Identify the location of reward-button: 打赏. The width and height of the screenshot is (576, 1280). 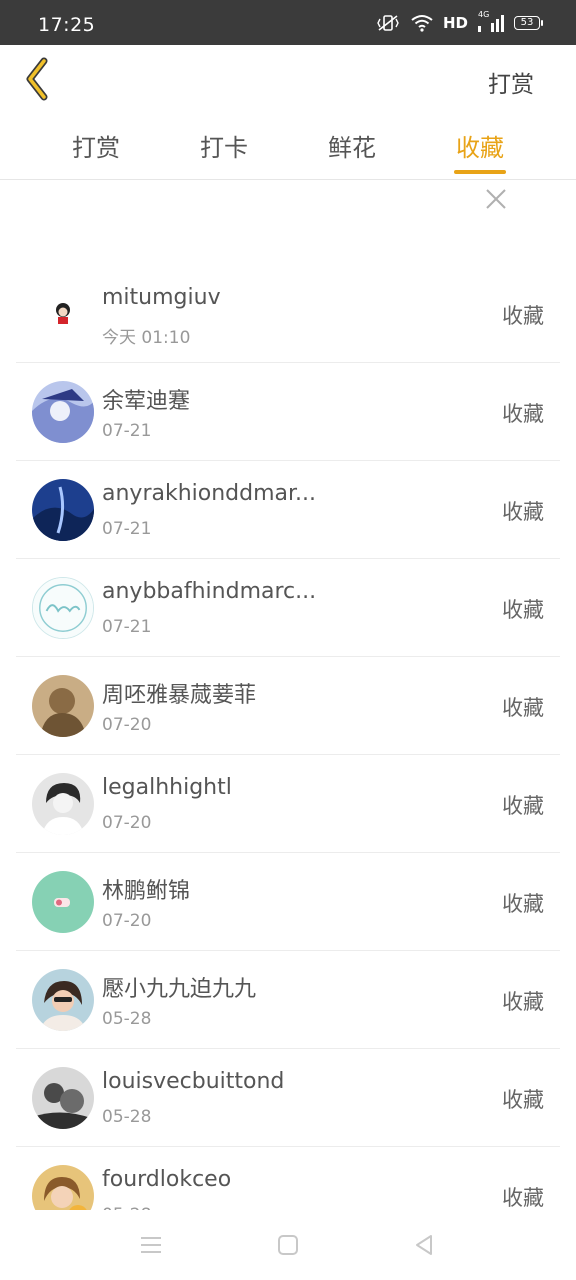
(511, 82).